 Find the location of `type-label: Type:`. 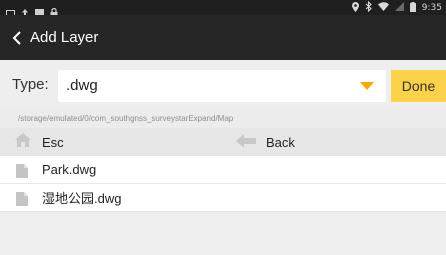

type-label: Type: is located at coordinates (30, 84).